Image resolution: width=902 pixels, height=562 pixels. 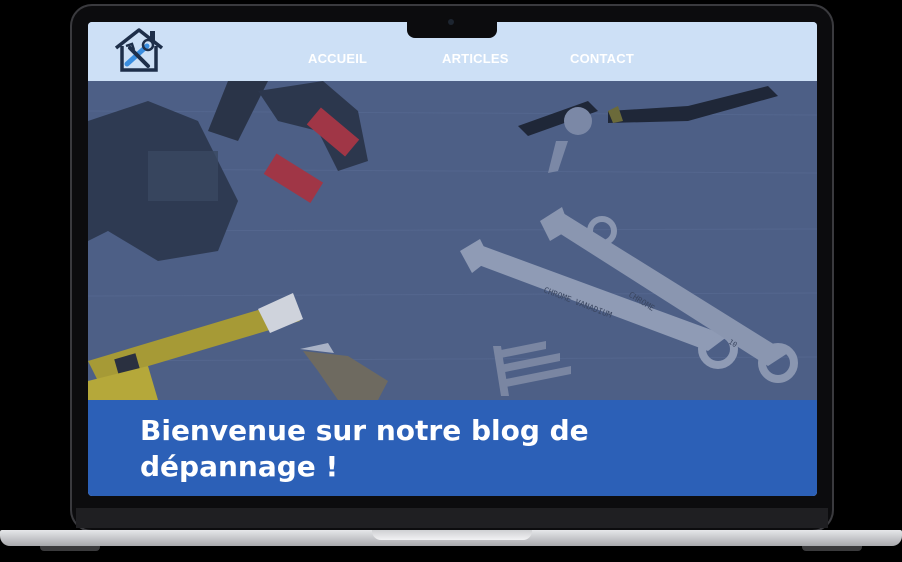 I want to click on cutter-tool-icon, so click(x=344, y=371).